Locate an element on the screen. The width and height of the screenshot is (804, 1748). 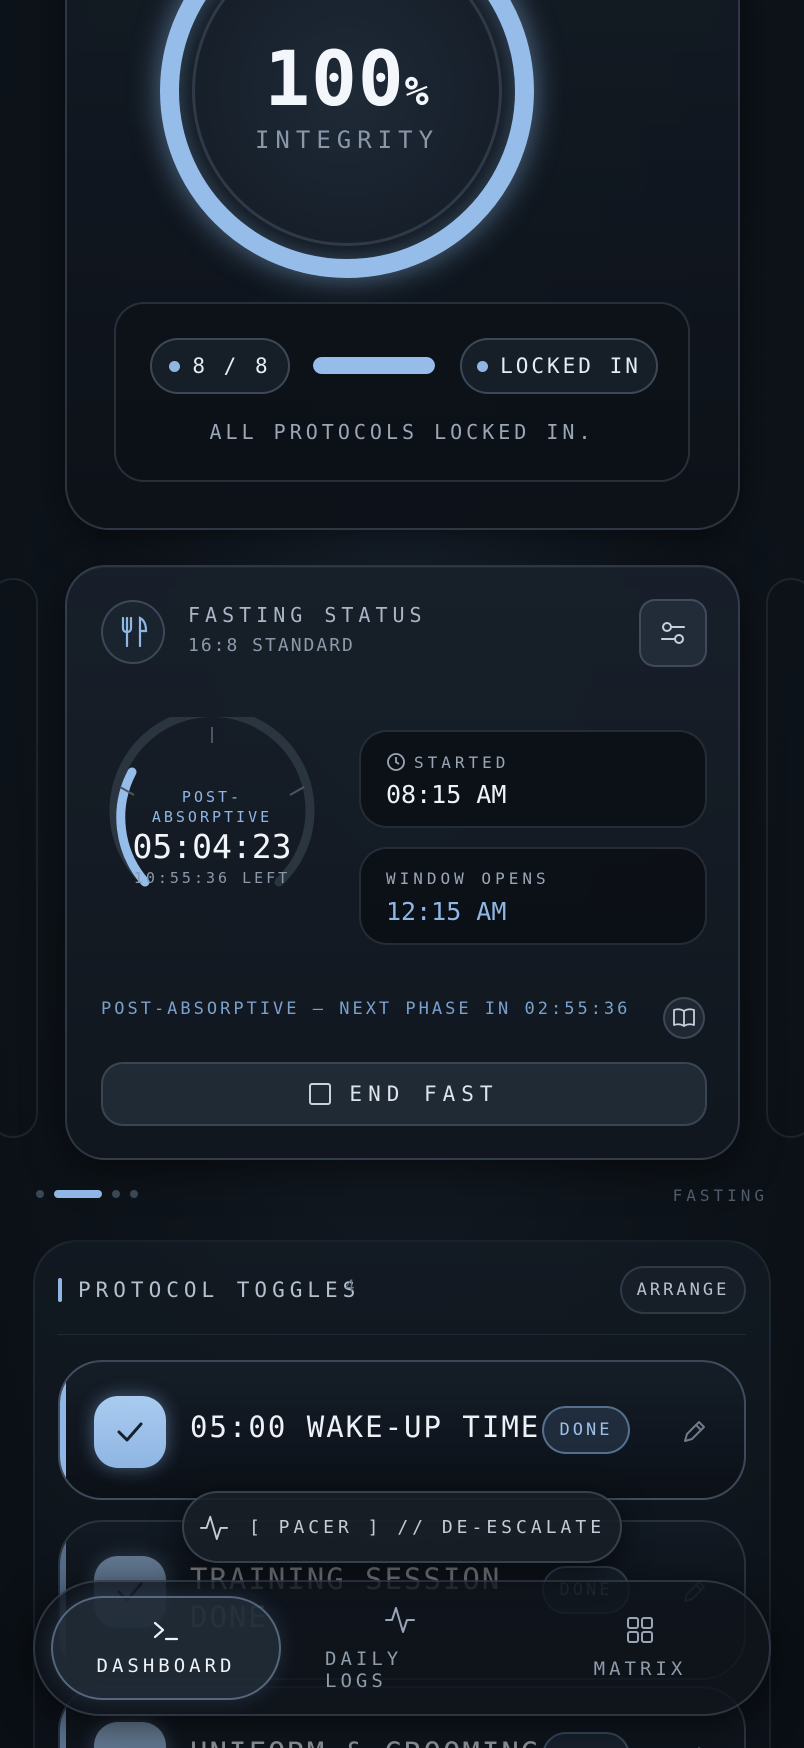
window-label: WINDOW OPENS is located at coordinates (468, 878).